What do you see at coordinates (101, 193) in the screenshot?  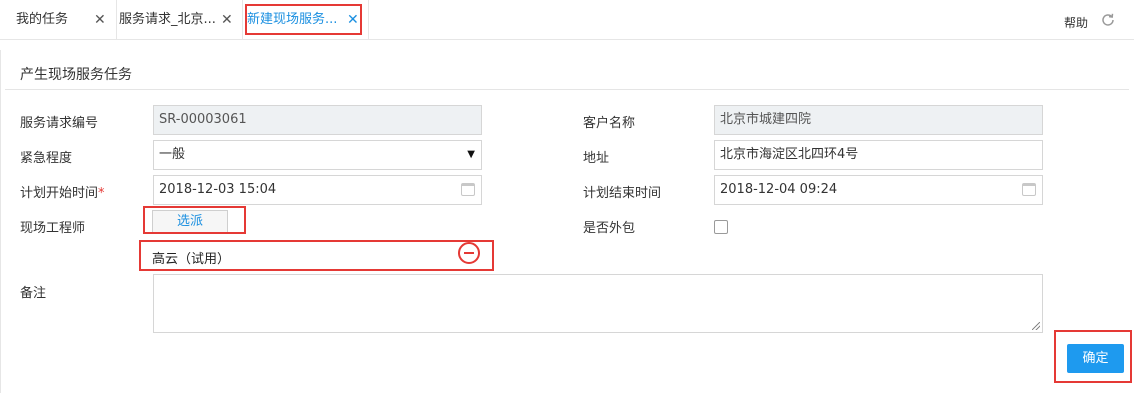 I see `required-mark: *` at bounding box center [101, 193].